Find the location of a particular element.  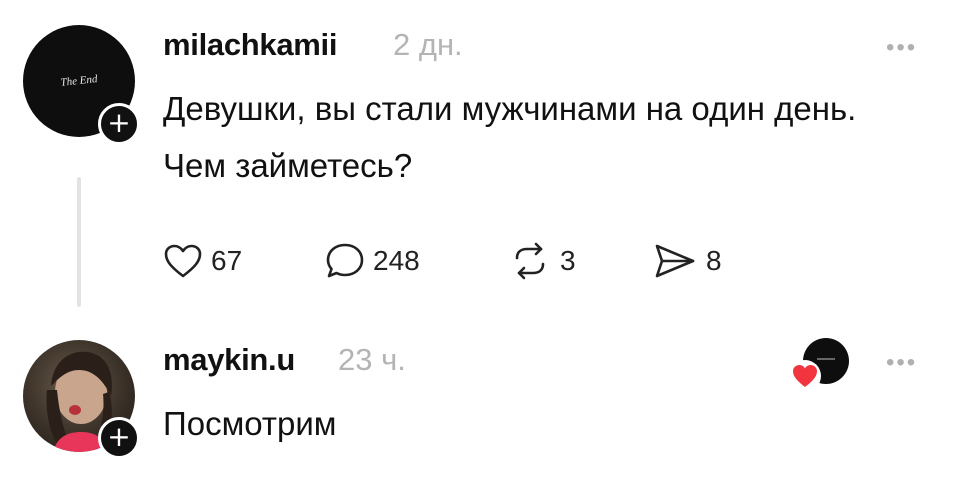

like-button: 67 is located at coordinates (202, 261).